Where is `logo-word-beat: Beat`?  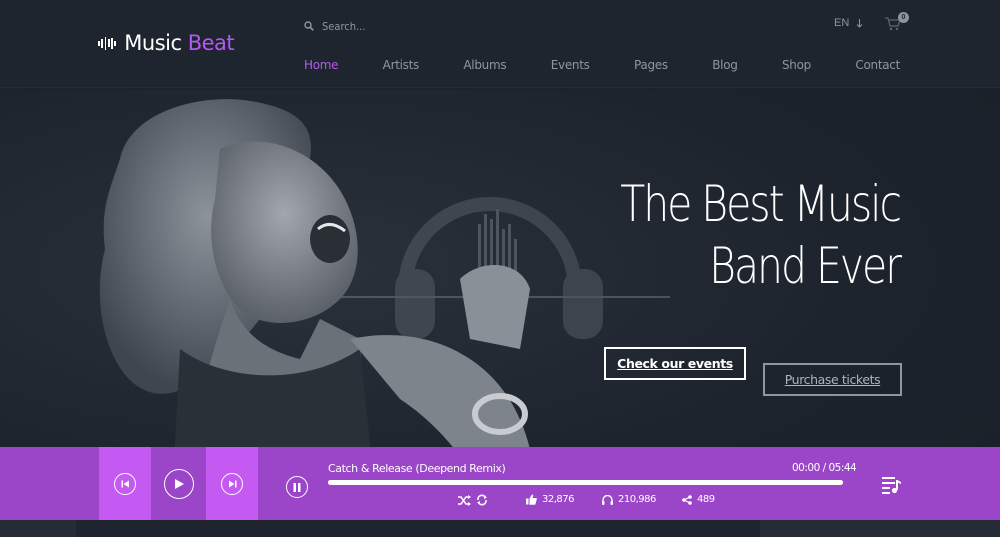
logo-word-beat: Beat is located at coordinates (211, 43).